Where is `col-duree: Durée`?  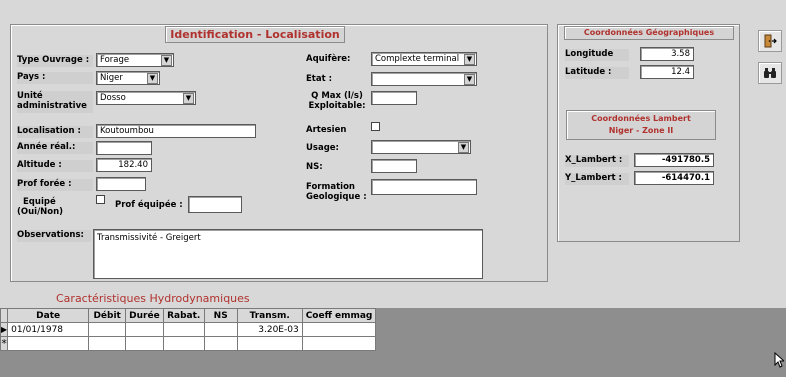 col-duree: Durée is located at coordinates (144, 315).